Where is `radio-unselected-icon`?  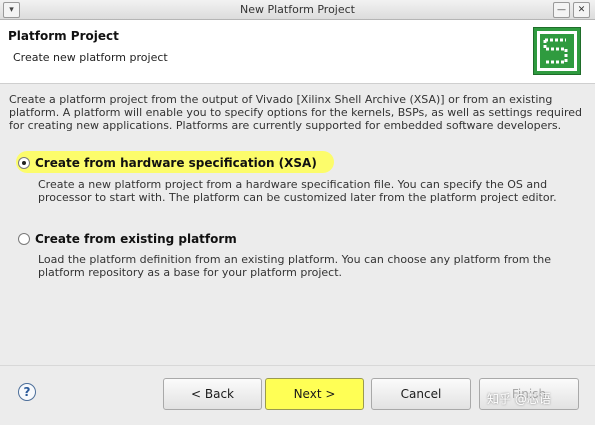 radio-unselected-icon is located at coordinates (24, 239).